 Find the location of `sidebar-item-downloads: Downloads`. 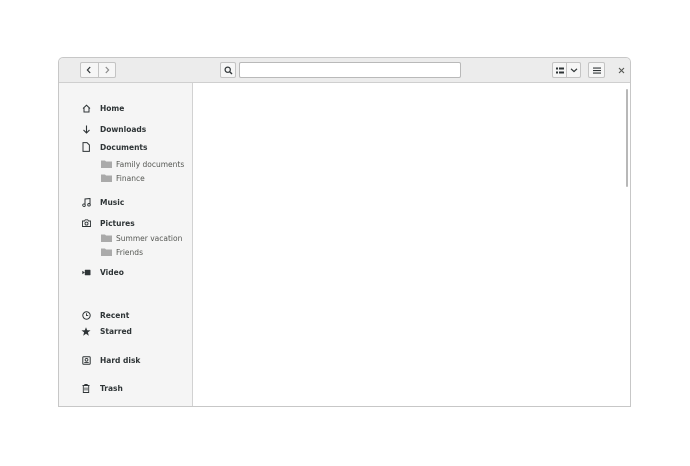

sidebar-item-downloads: Downloads is located at coordinates (125, 129).